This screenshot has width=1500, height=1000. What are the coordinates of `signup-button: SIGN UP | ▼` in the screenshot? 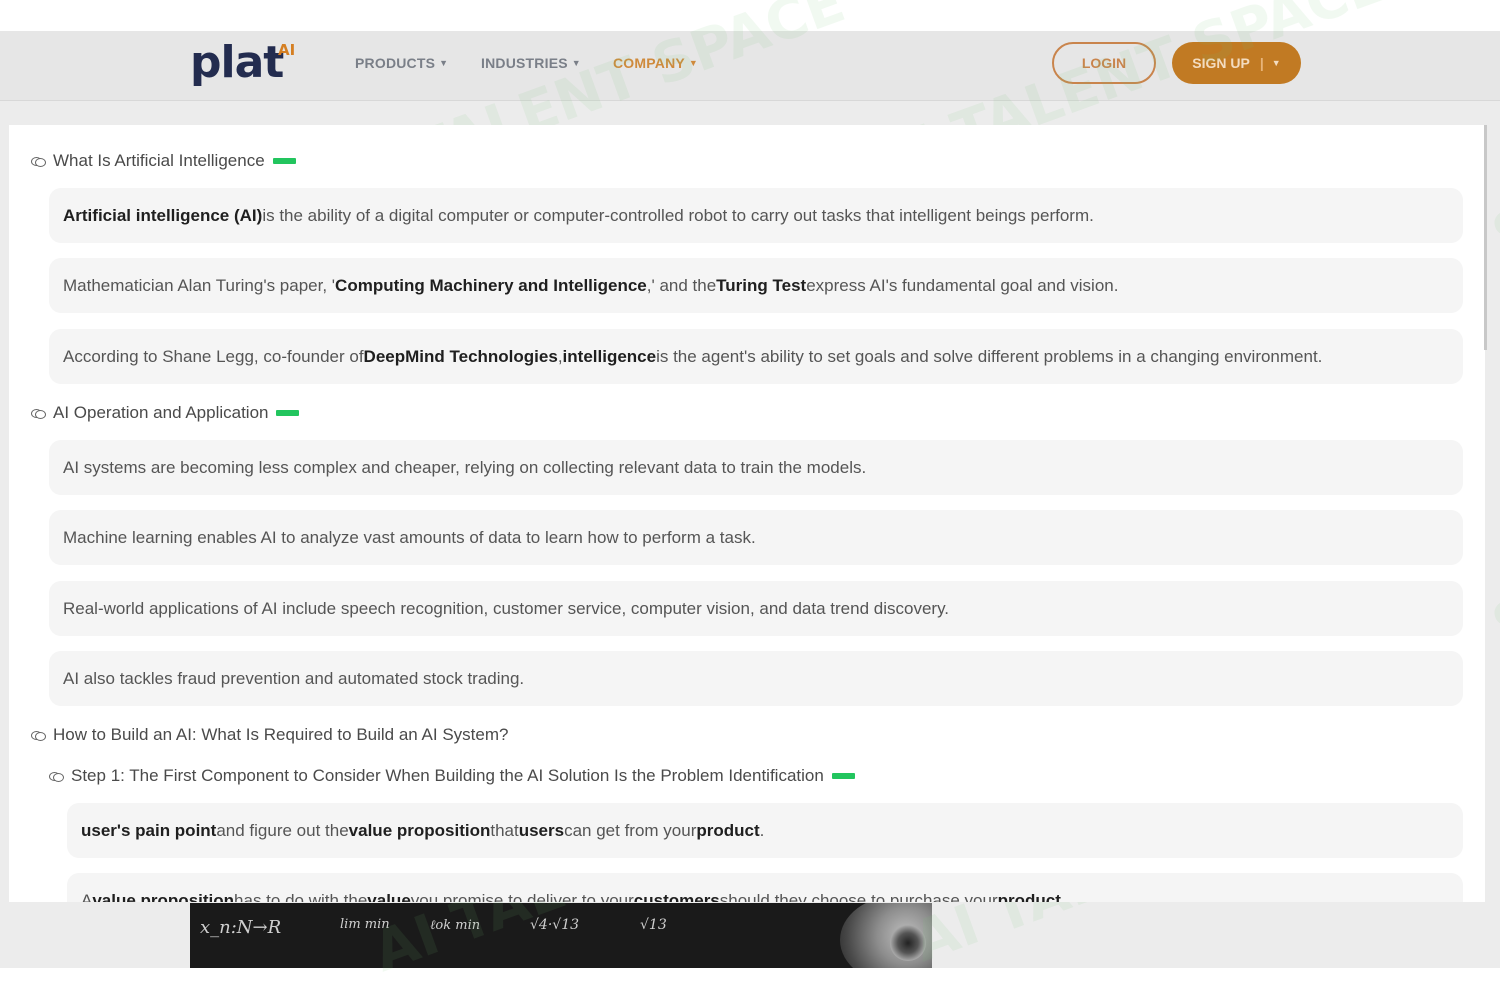 It's located at (1236, 63).